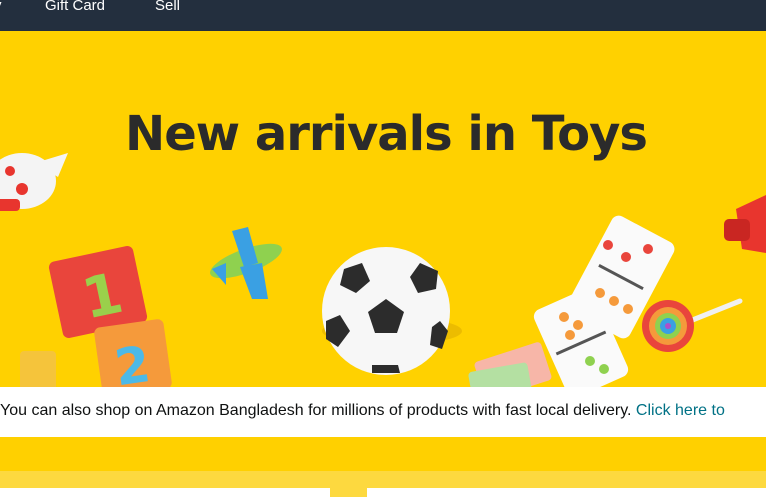 The width and height of the screenshot is (766, 497). What do you see at coordinates (75, 7) in the screenshot?
I see `nav-item-gift-card: Gift Card` at bounding box center [75, 7].